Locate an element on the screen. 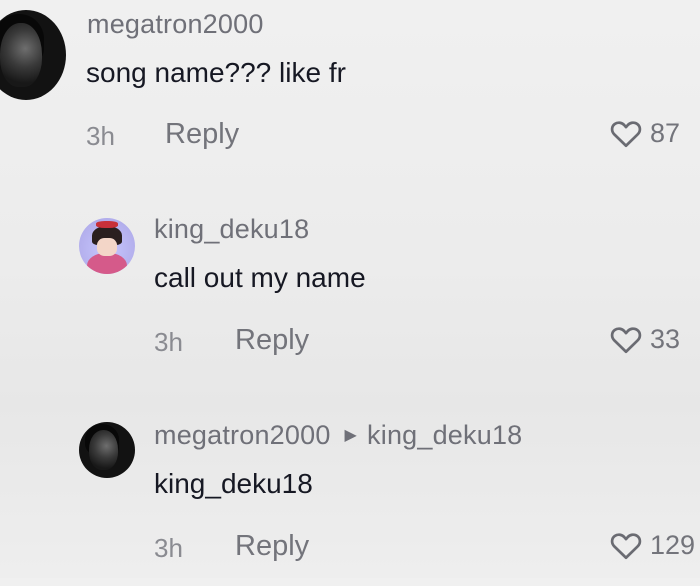  comment-text: king_deku18 is located at coordinates (233, 483).